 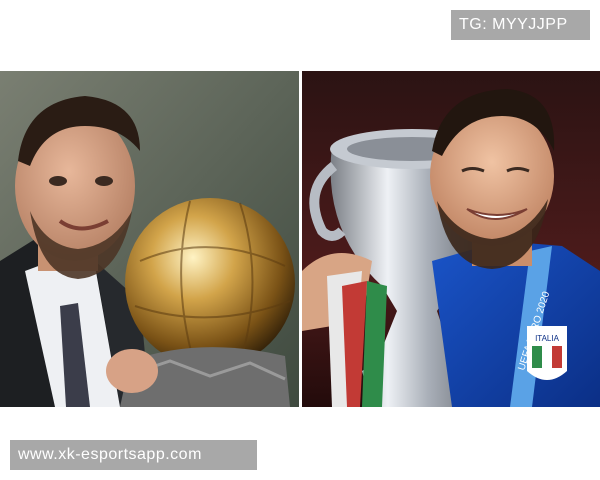 What do you see at coordinates (110, 454) in the screenshot?
I see `watermark-bottom-text: www.xk-esportsapp.com` at bounding box center [110, 454].